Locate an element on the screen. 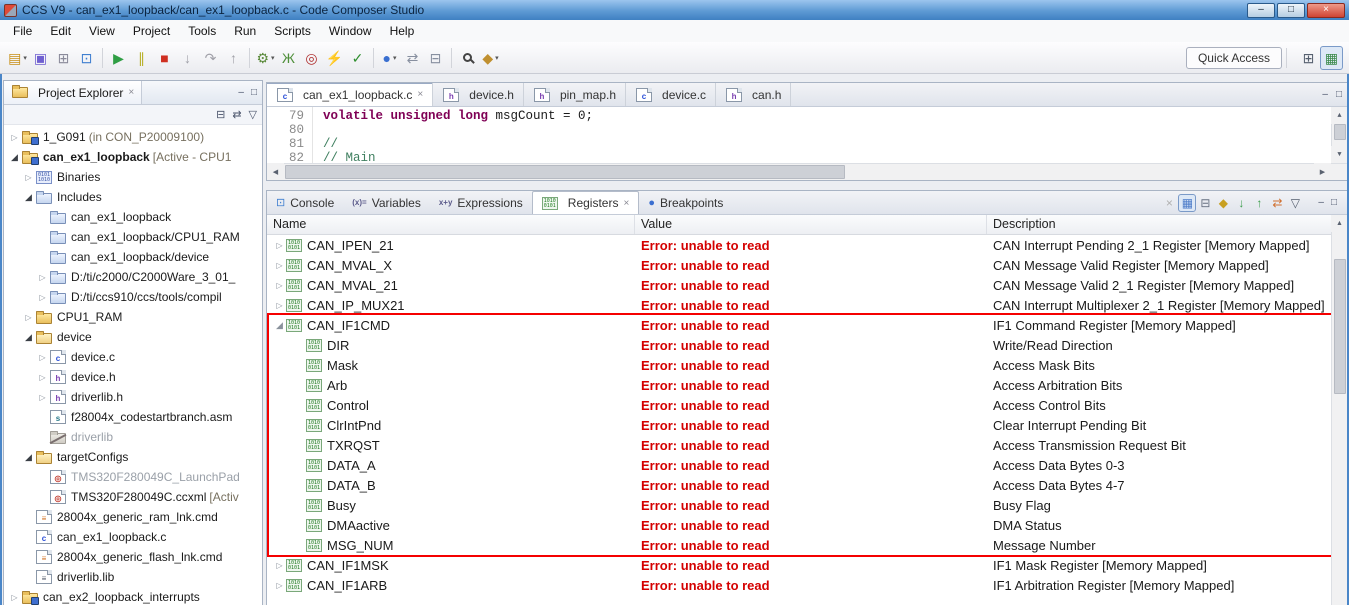 The height and width of the screenshot is (605, 1349). editor-horizontal-scrollbar: ◀ ▶ is located at coordinates (807, 171).